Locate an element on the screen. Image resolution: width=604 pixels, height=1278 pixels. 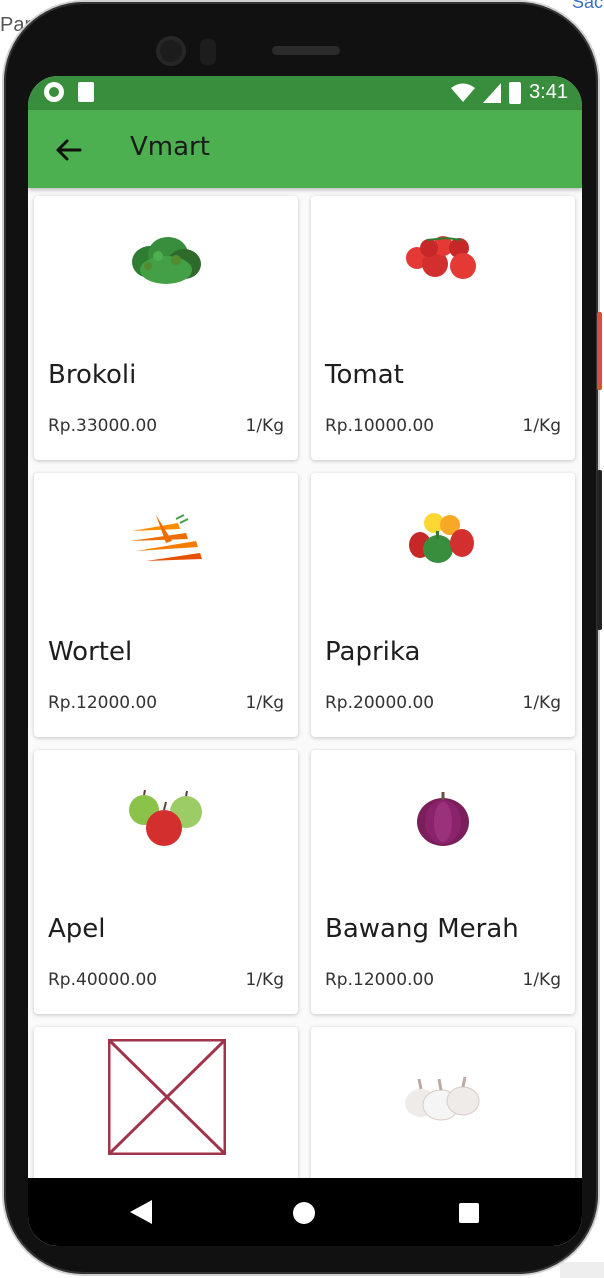
product-name: Paprika is located at coordinates (373, 652).